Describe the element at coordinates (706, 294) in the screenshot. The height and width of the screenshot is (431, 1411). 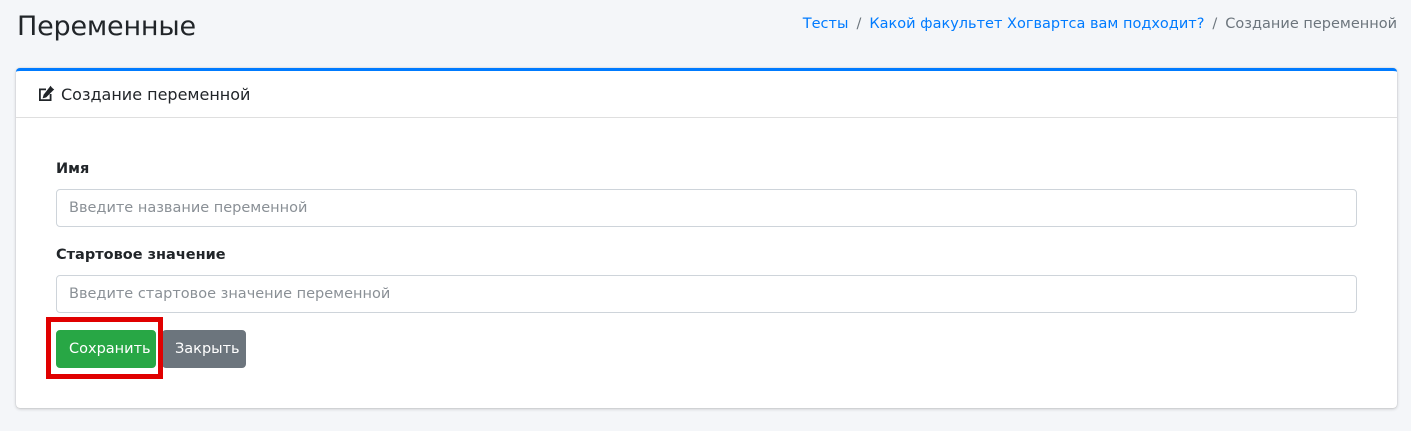
I see `start-value-input` at that location.